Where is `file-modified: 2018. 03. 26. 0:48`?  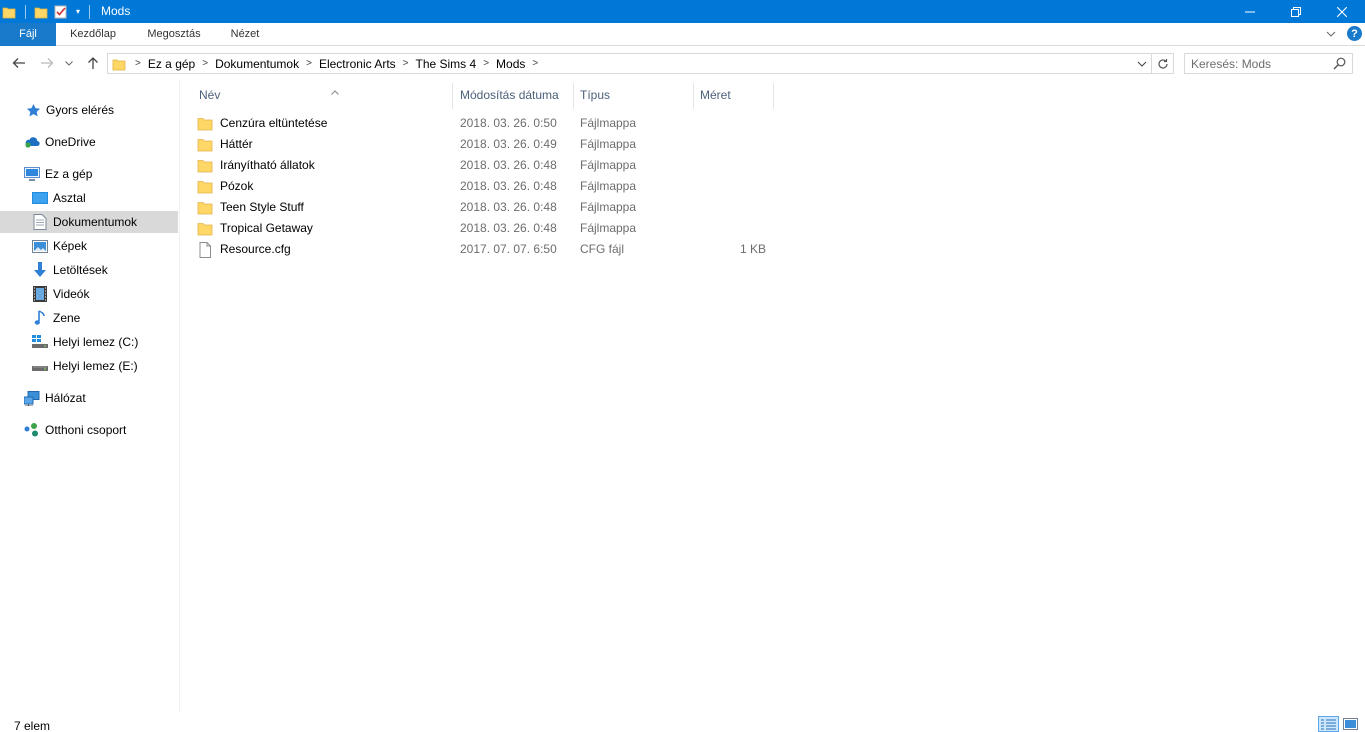
file-modified: 2018. 03. 26. 0:48 is located at coordinates (508, 186).